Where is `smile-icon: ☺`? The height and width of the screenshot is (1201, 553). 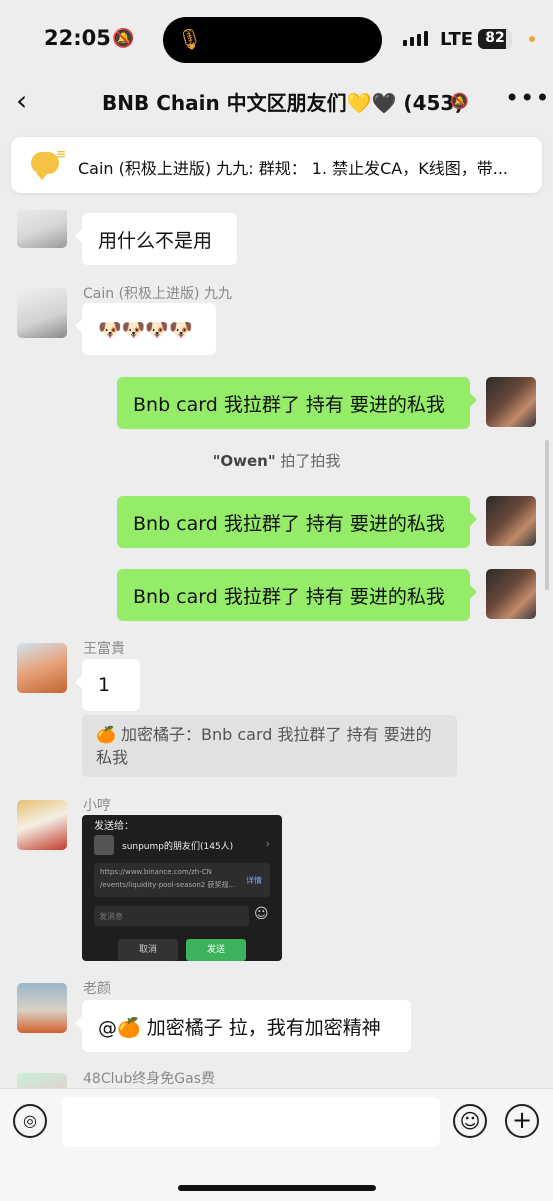
smile-icon: ☺ is located at coordinates (261, 914).